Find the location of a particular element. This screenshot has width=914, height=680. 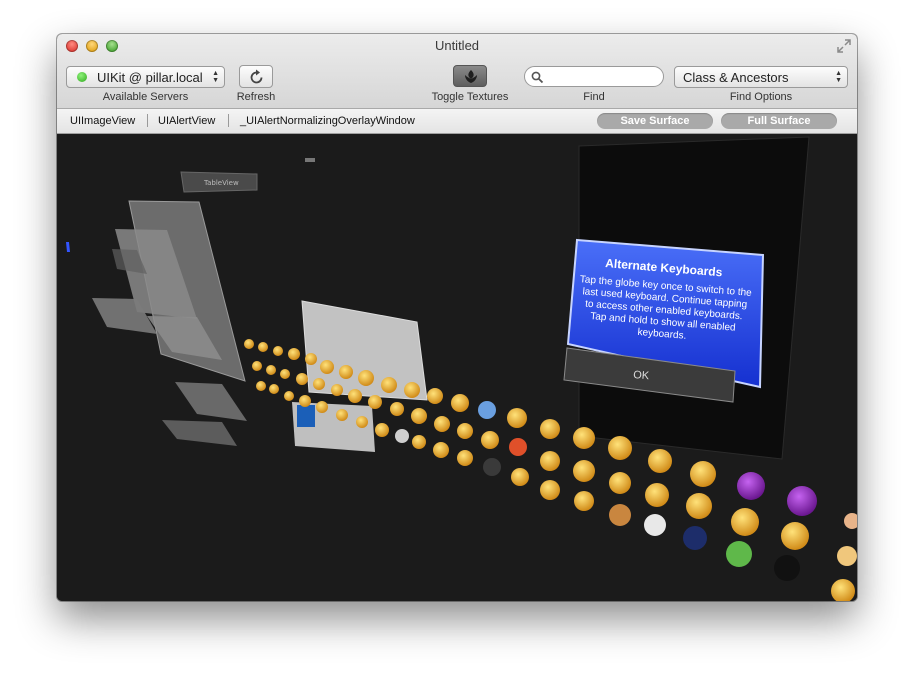

server-popup: UIKit @ pillar.local ▲ ▼ is located at coordinates (145, 77).